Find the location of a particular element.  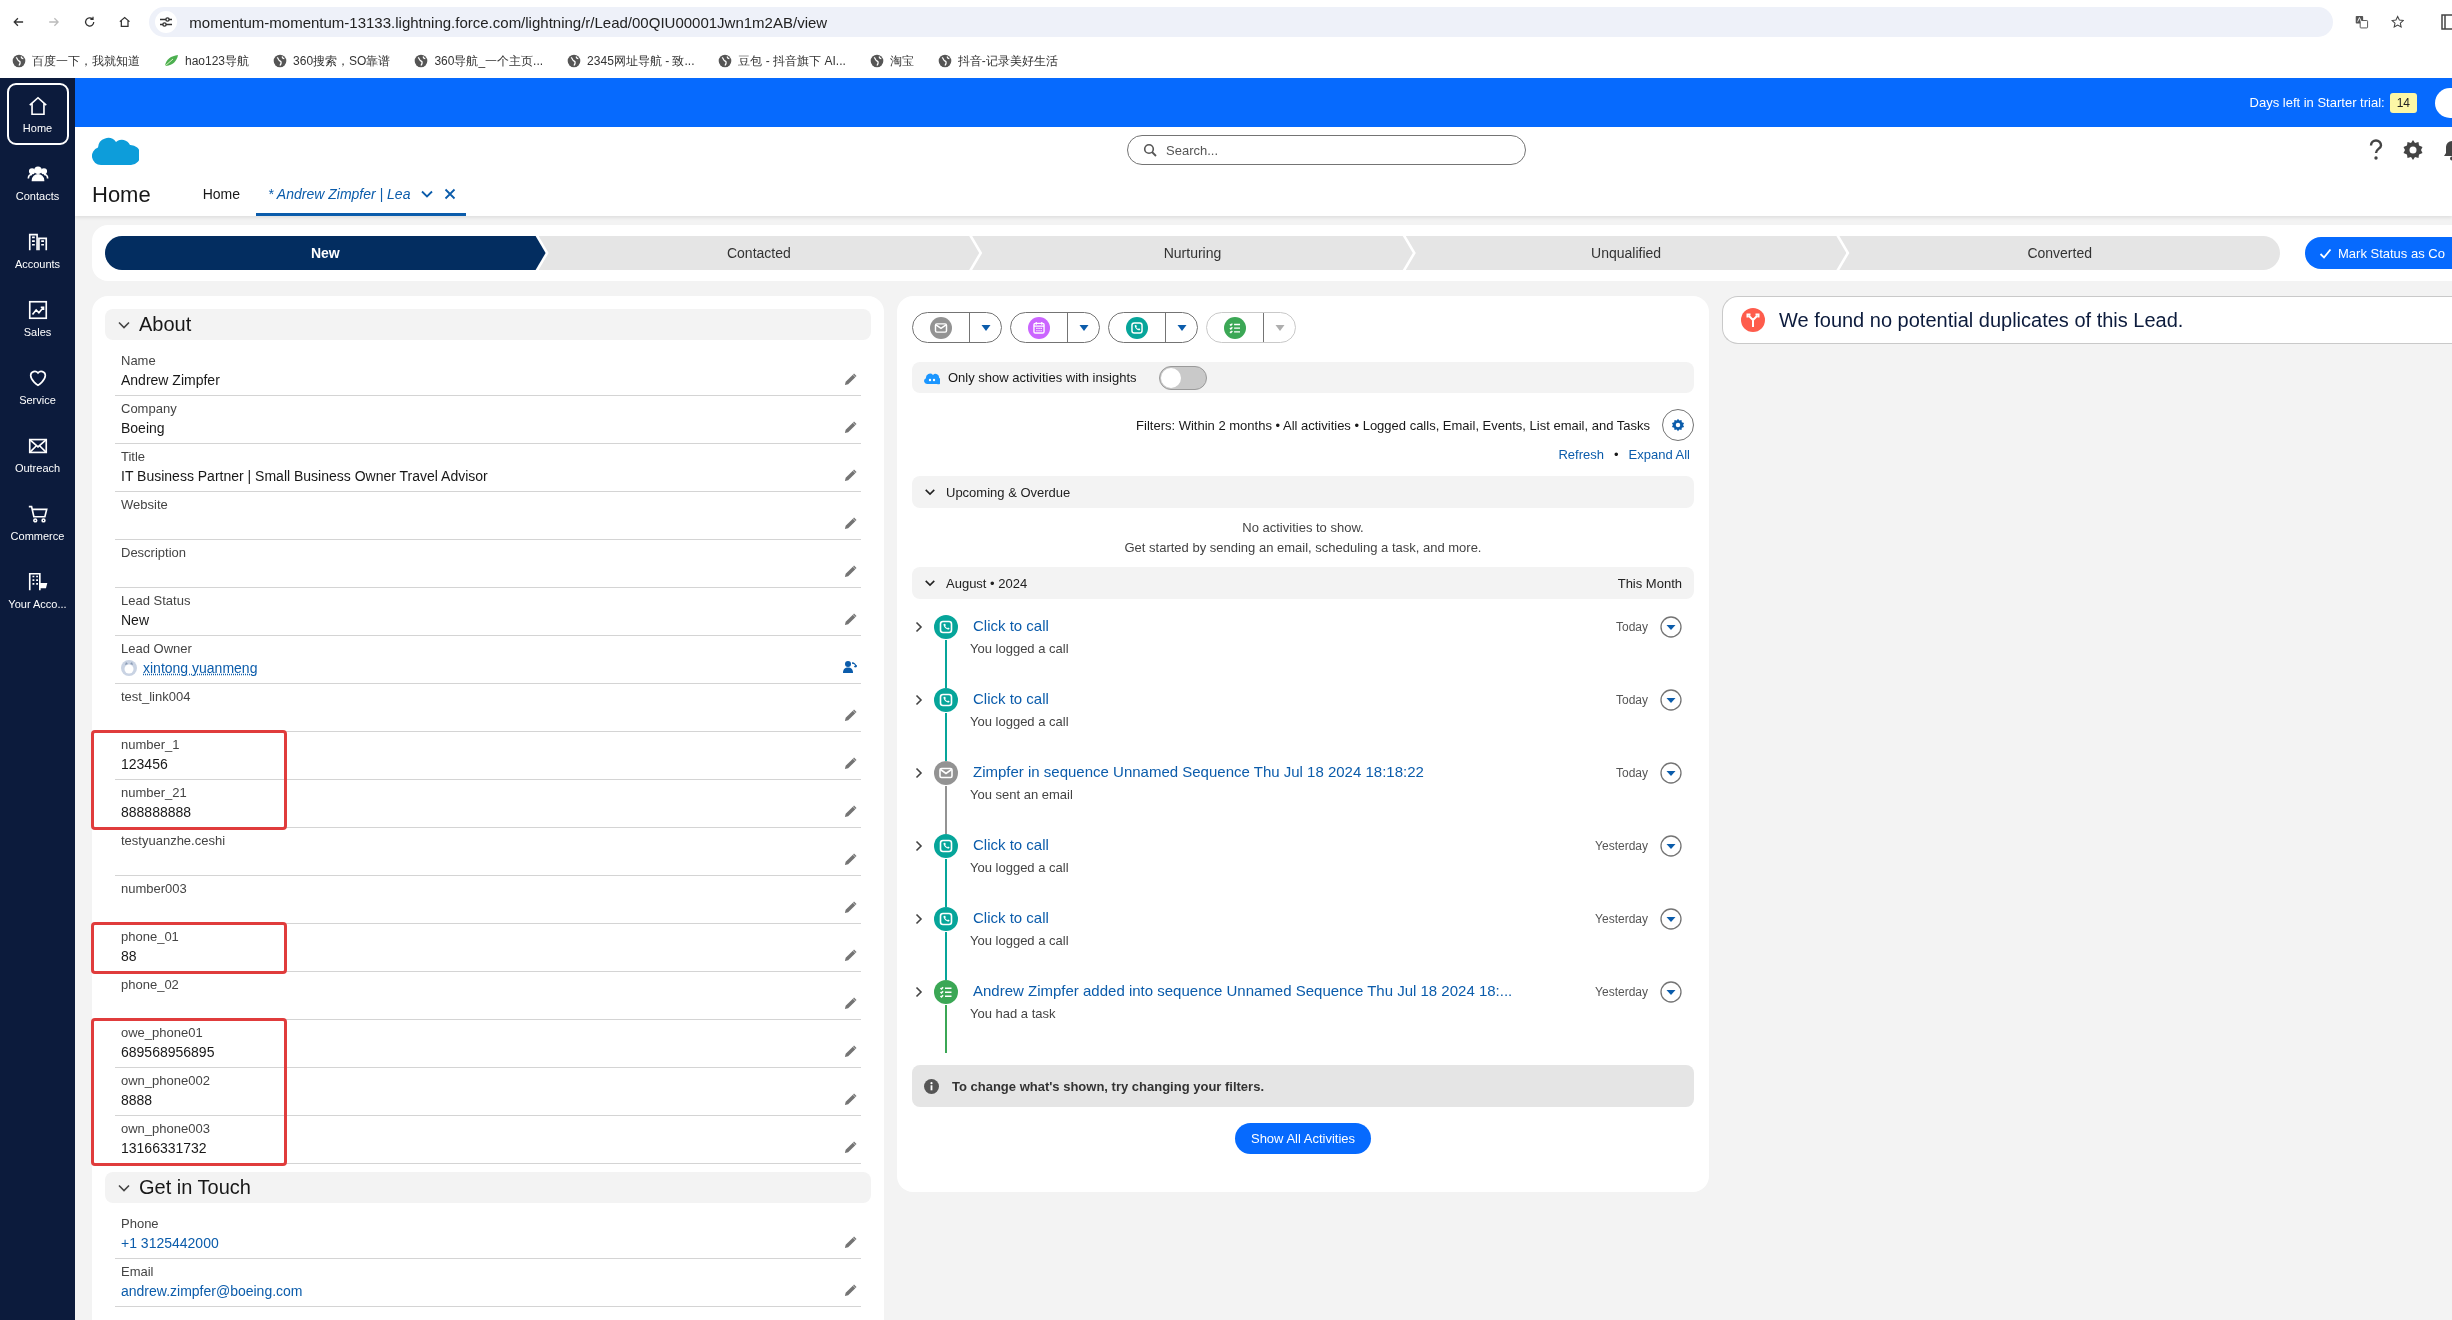

search-icon is located at coordinates (1150, 150).